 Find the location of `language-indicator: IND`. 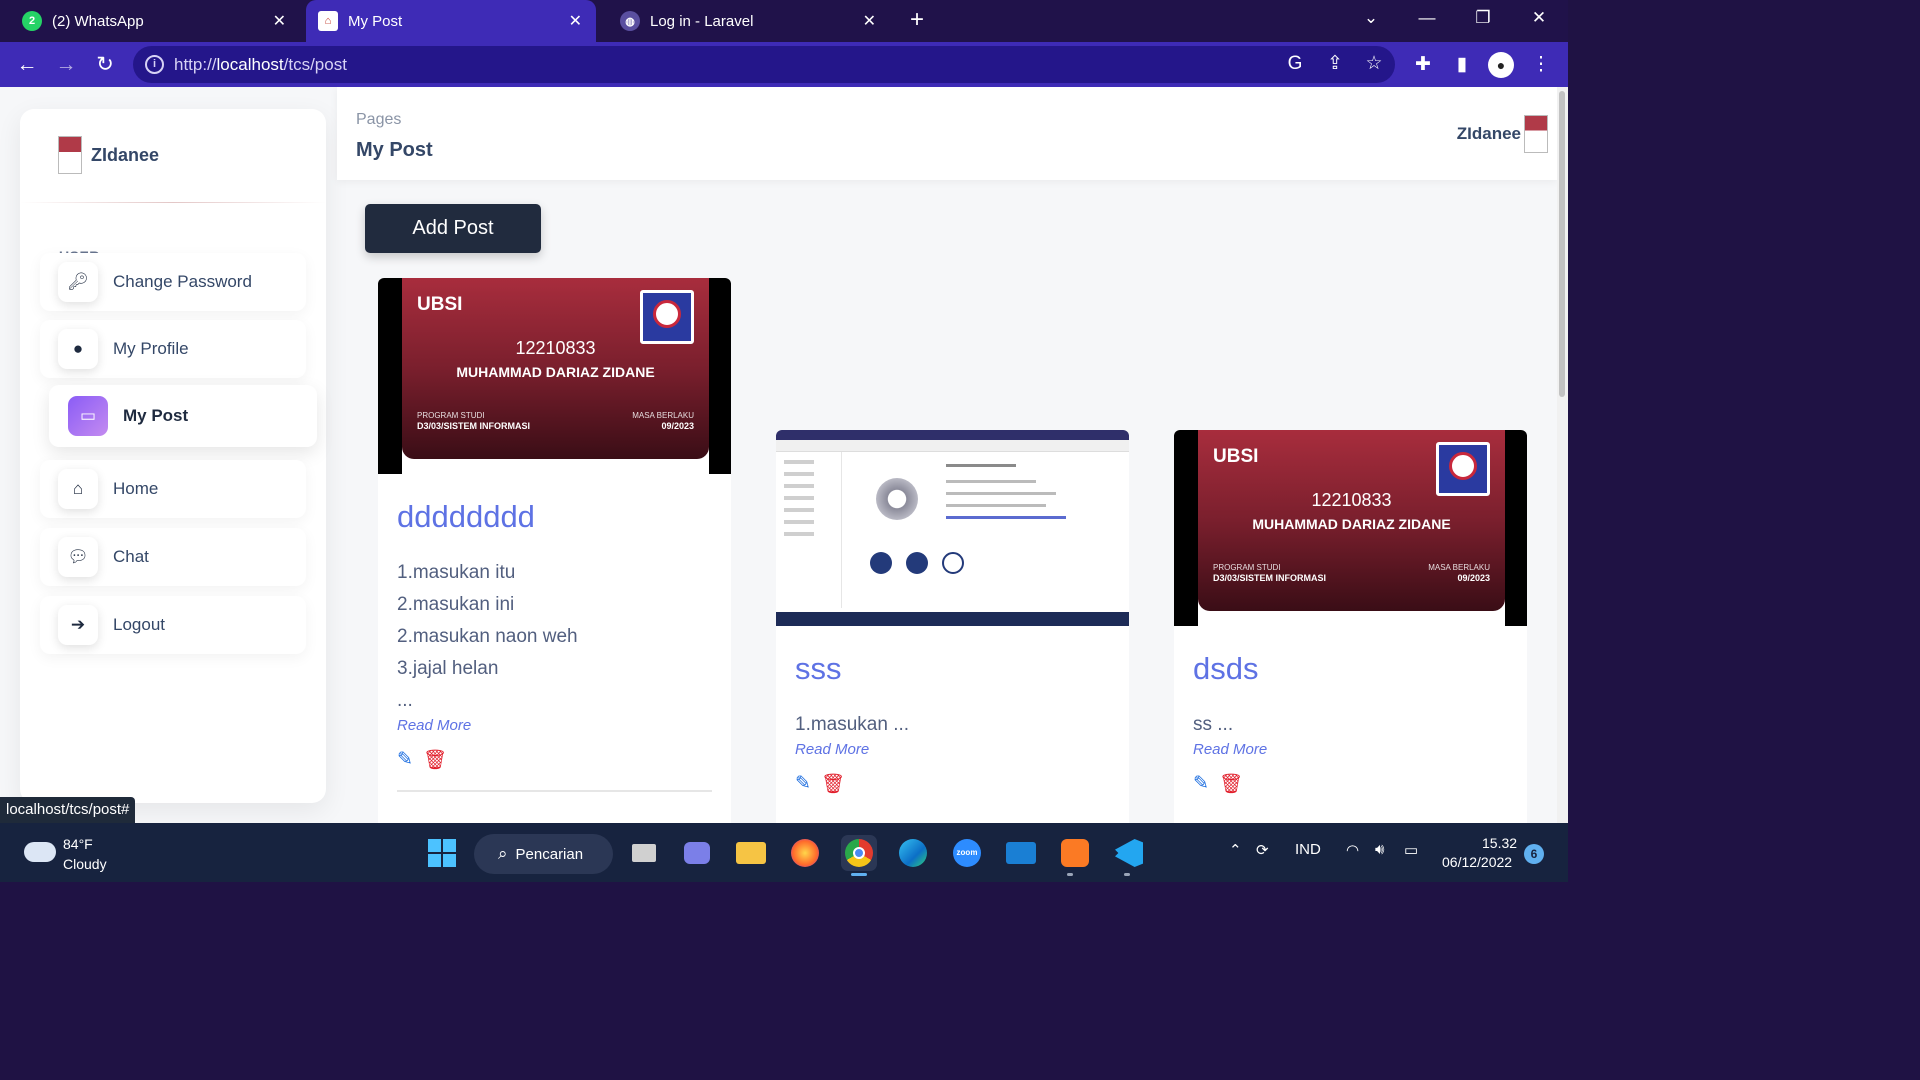

language-indicator: IND is located at coordinates (1308, 849).